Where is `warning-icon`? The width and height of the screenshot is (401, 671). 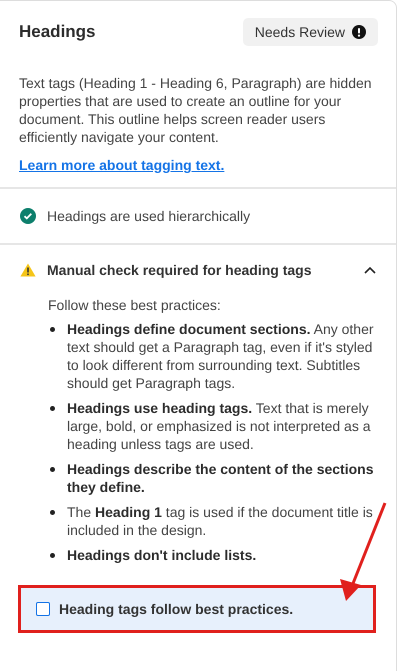 warning-icon is located at coordinates (28, 270).